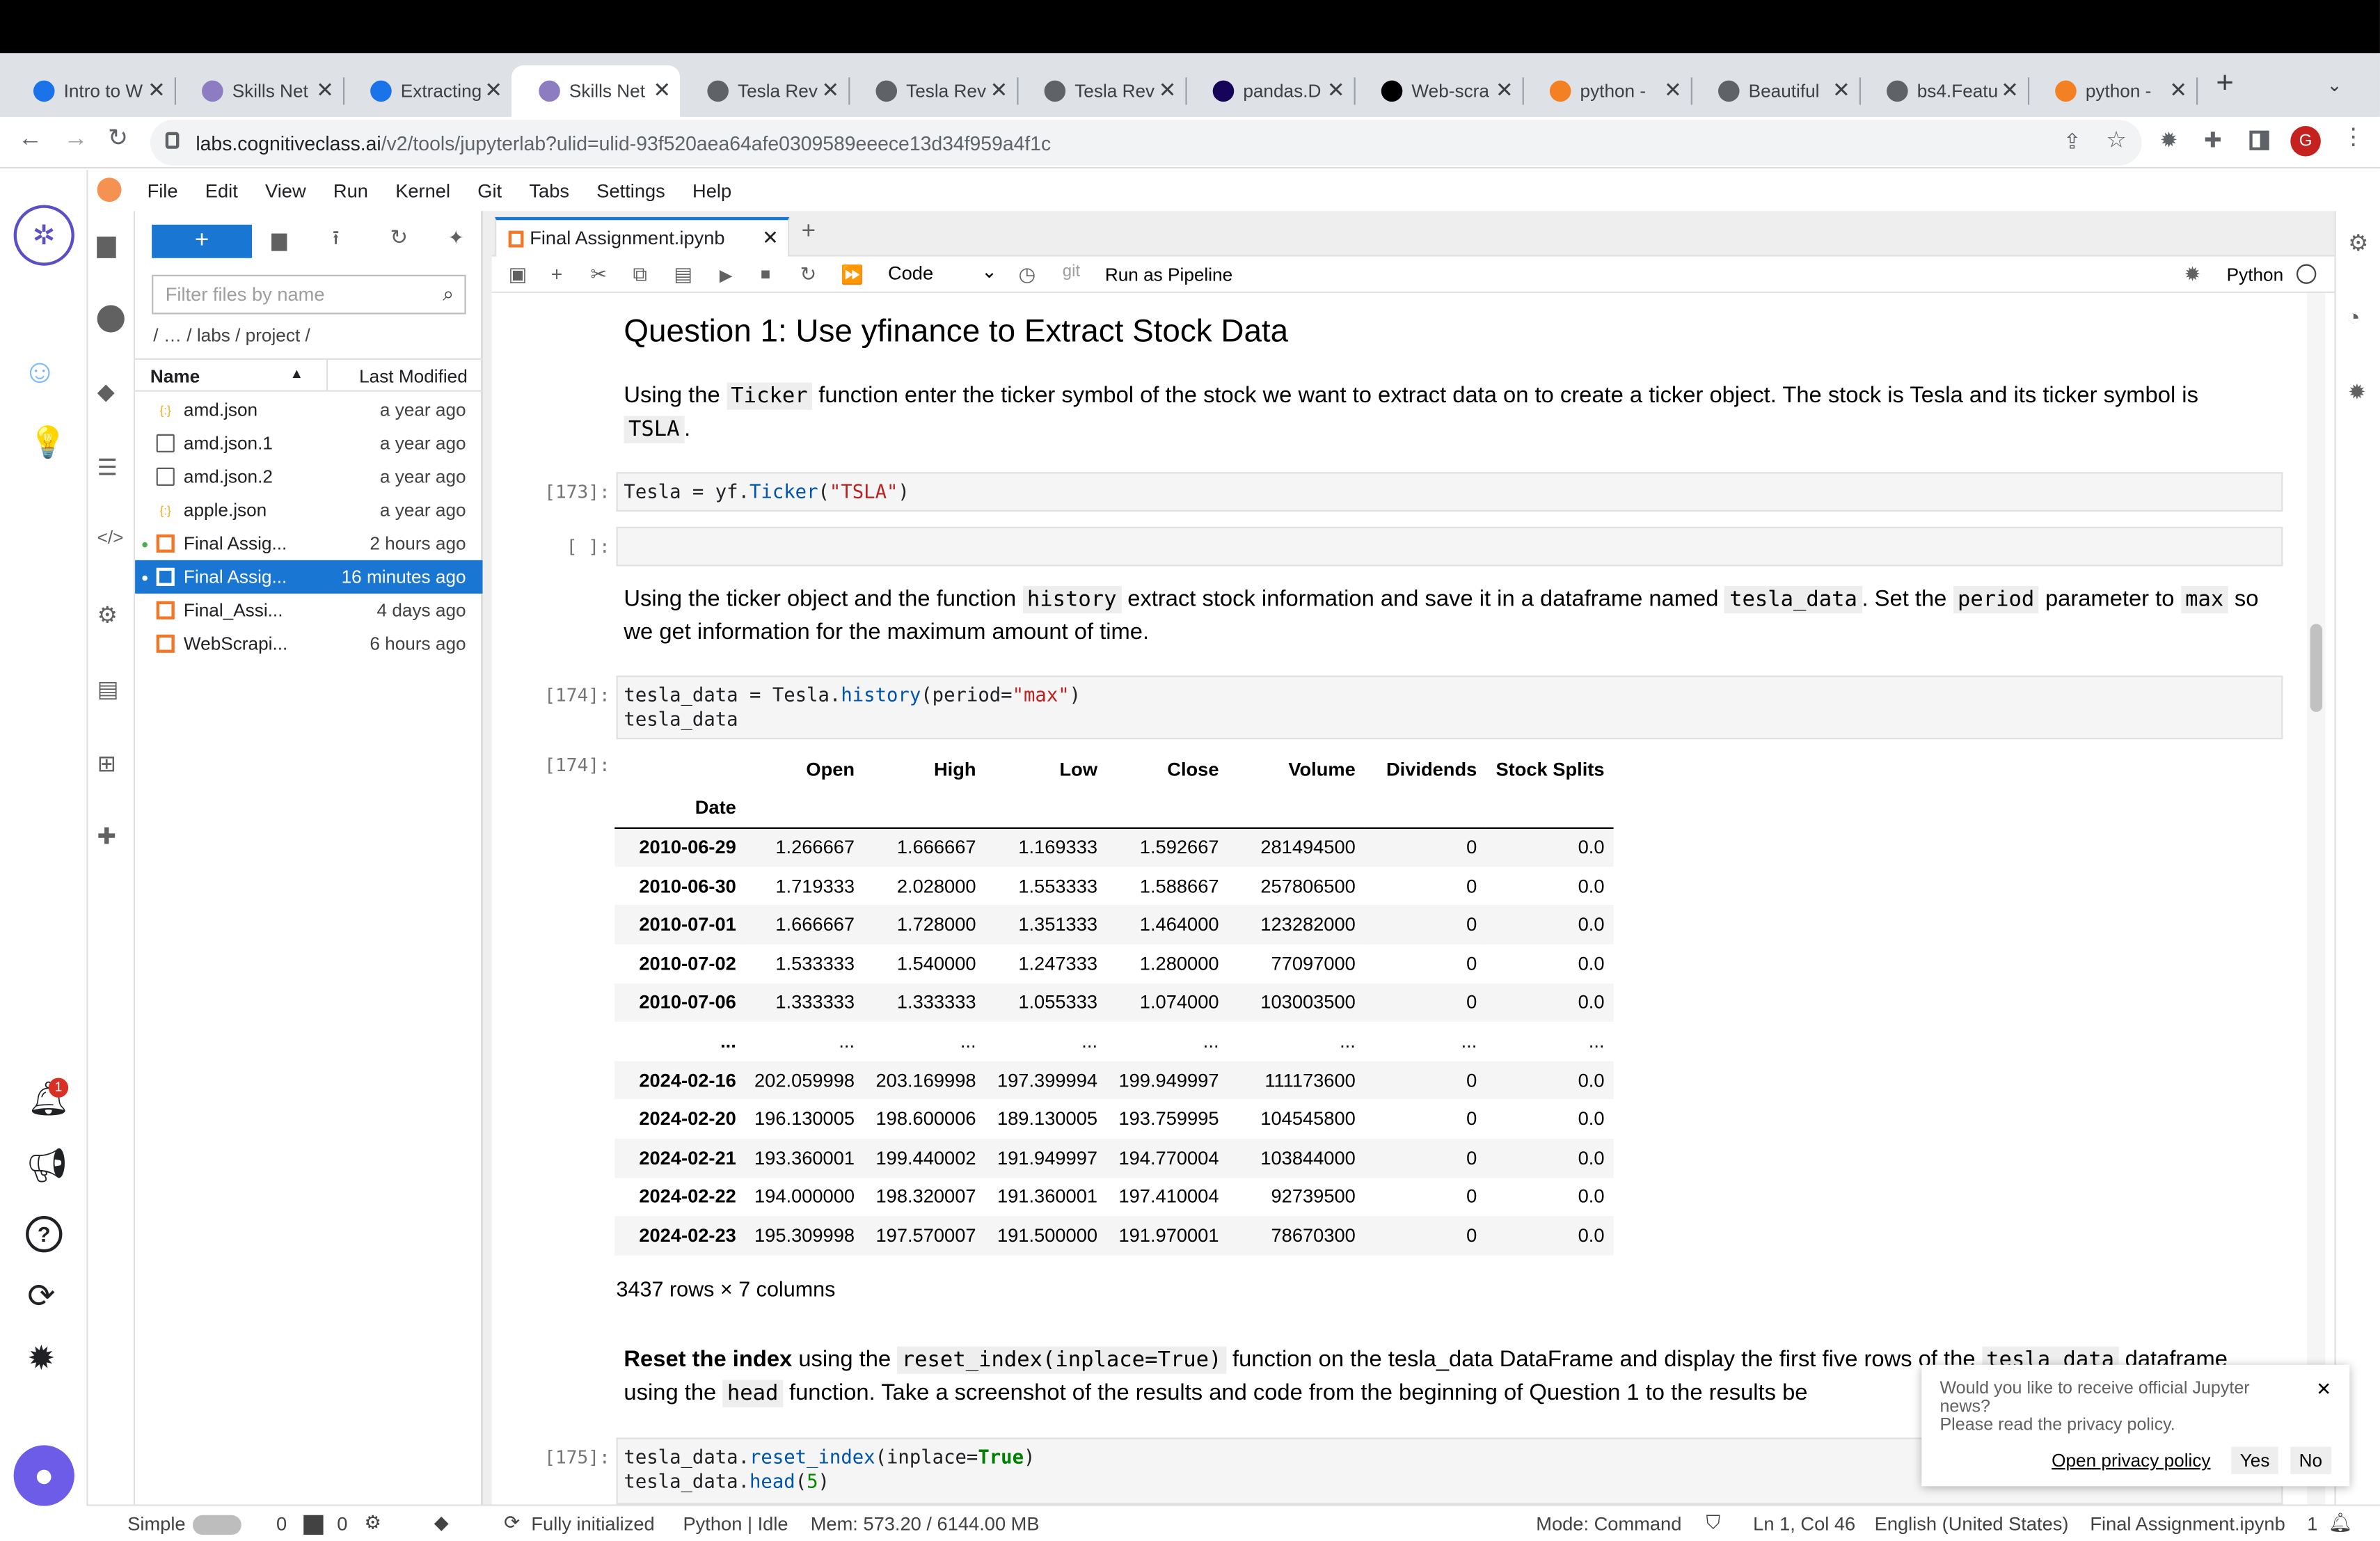  I want to click on menu-run: Run, so click(350, 192).